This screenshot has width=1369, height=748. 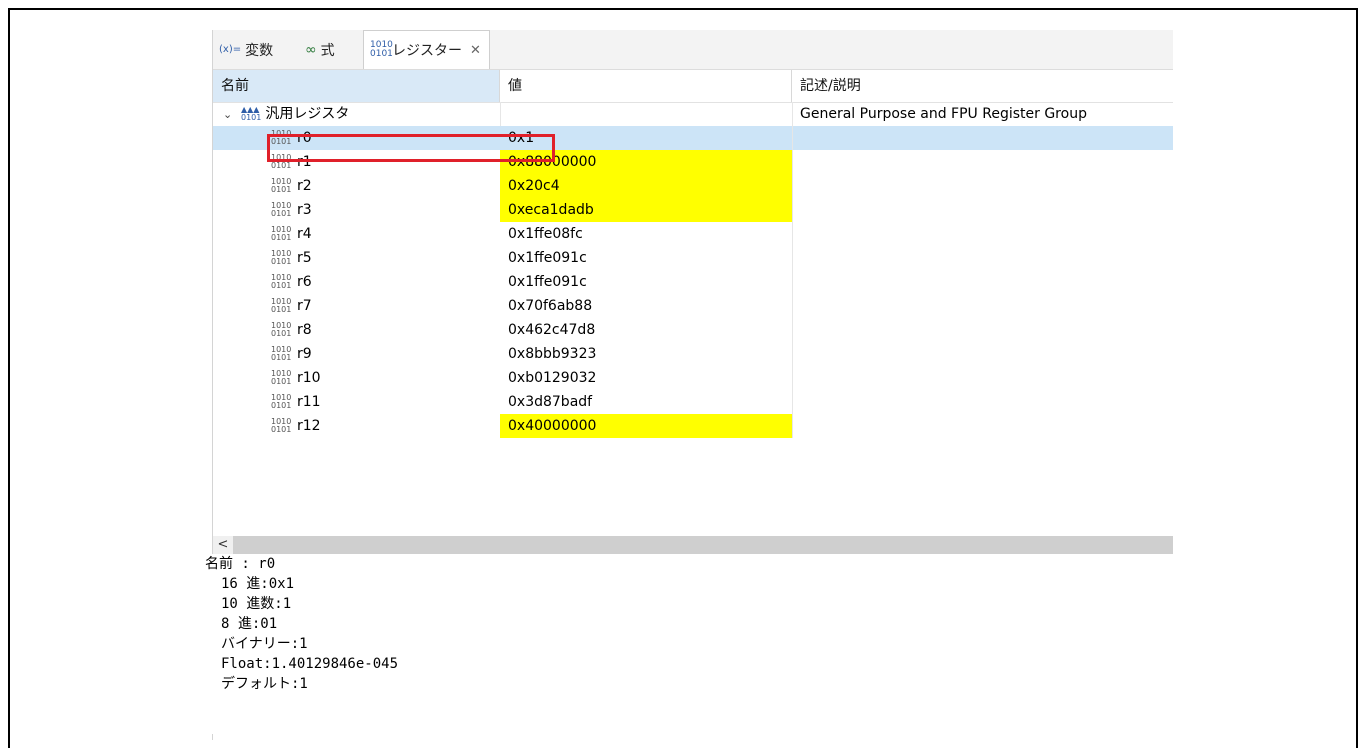 I want to click on register-row-r8: 1010 0101 r8 0x462c47d8, so click(x=693, y=330).